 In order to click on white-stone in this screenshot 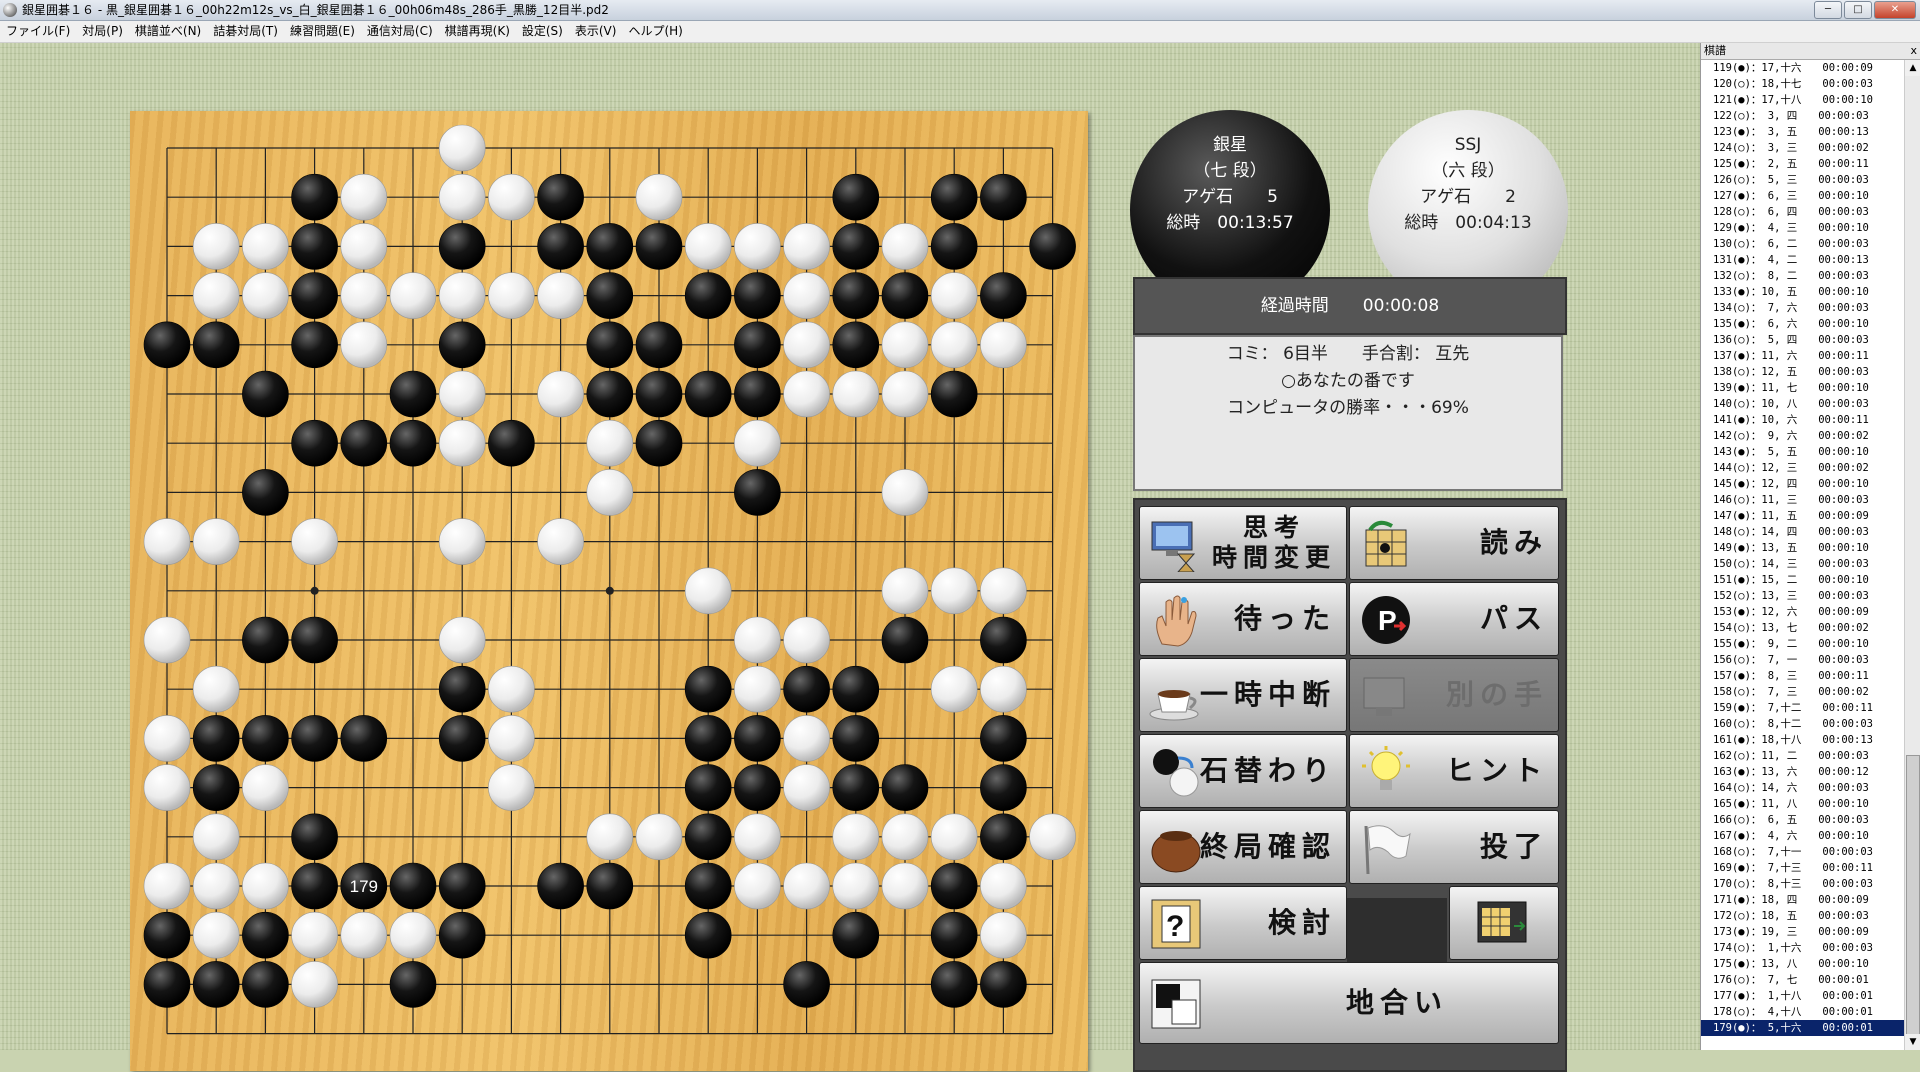, I will do `click(905, 345)`.